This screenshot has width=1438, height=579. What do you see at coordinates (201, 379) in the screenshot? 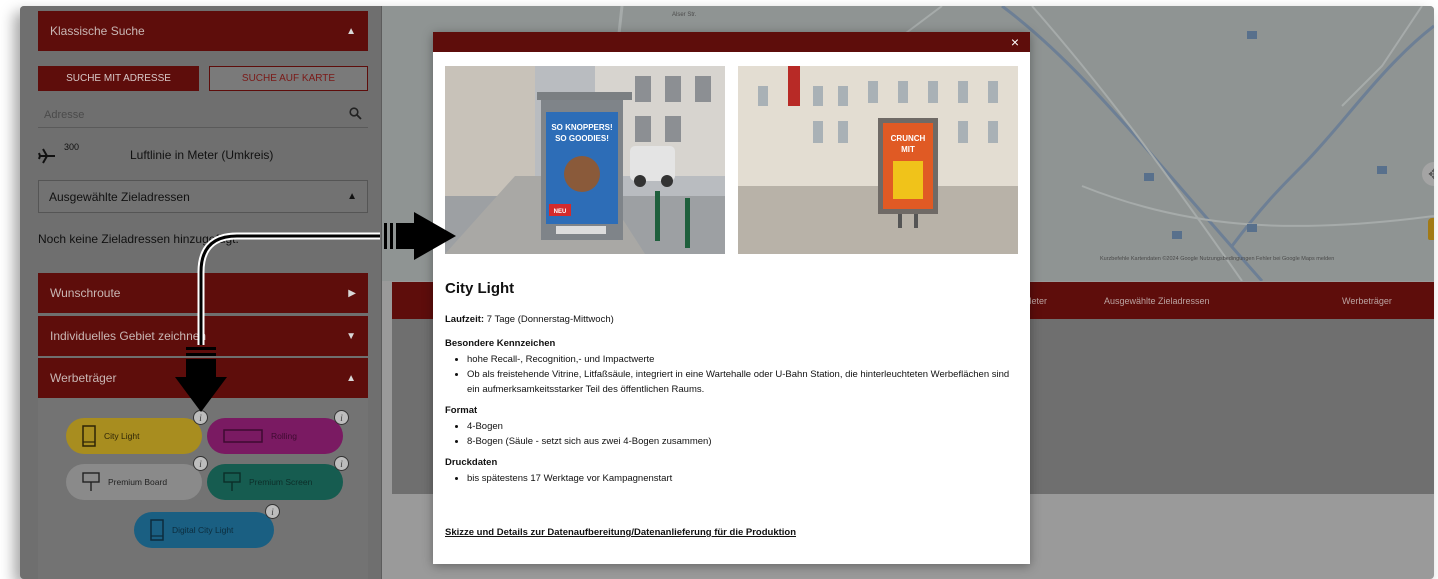
I see `arrow-down-icon` at bounding box center [201, 379].